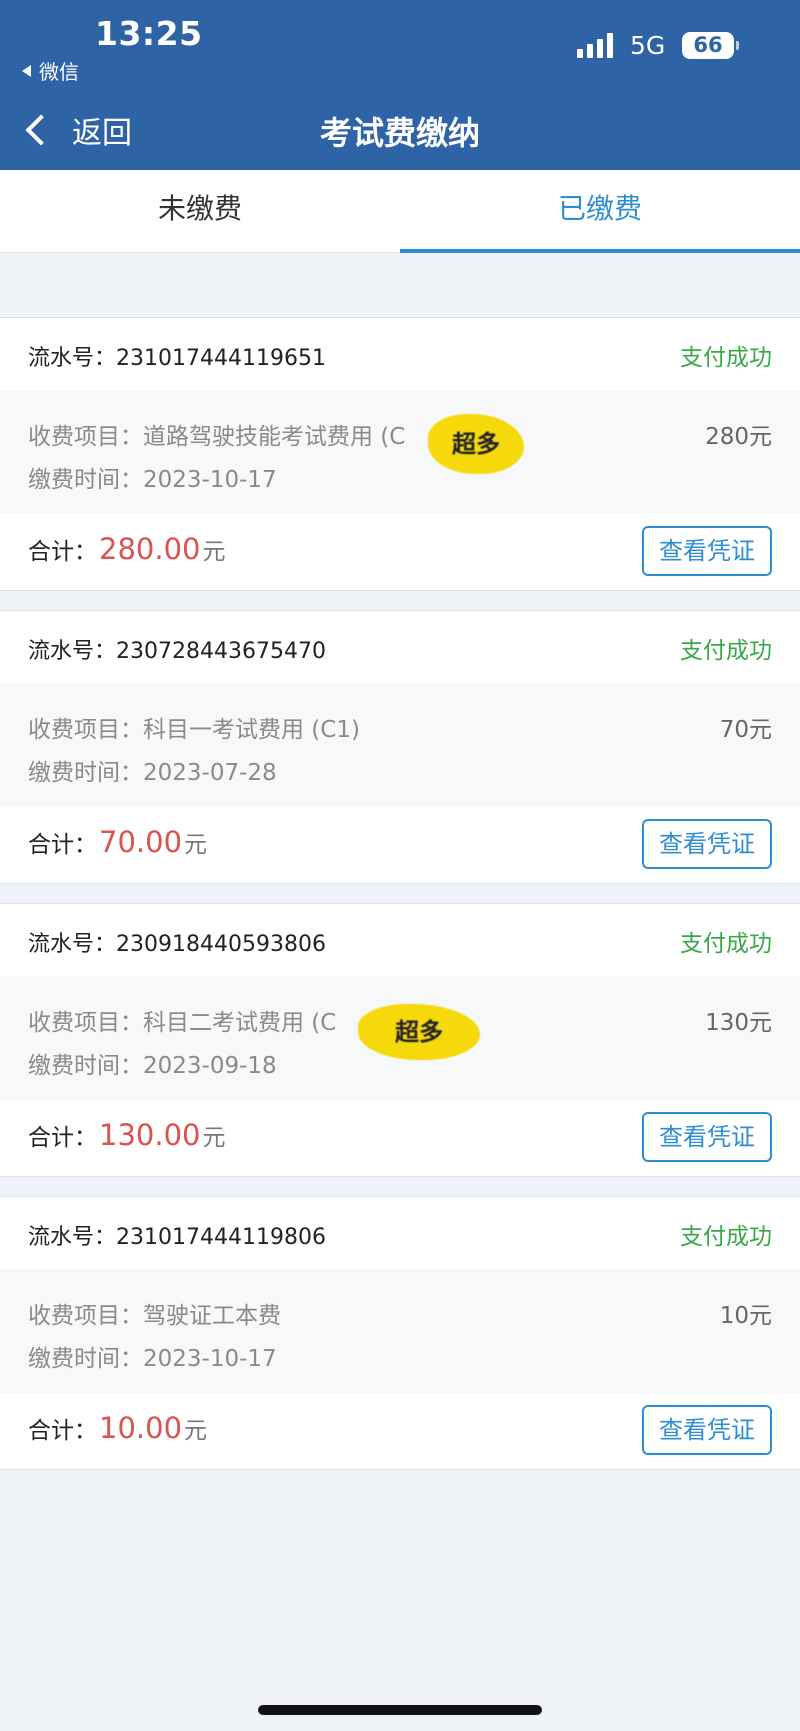 This screenshot has width=800, height=1731. I want to click on fee-item: 收费项目：科目一考试费用 (C1), so click(194, 730).